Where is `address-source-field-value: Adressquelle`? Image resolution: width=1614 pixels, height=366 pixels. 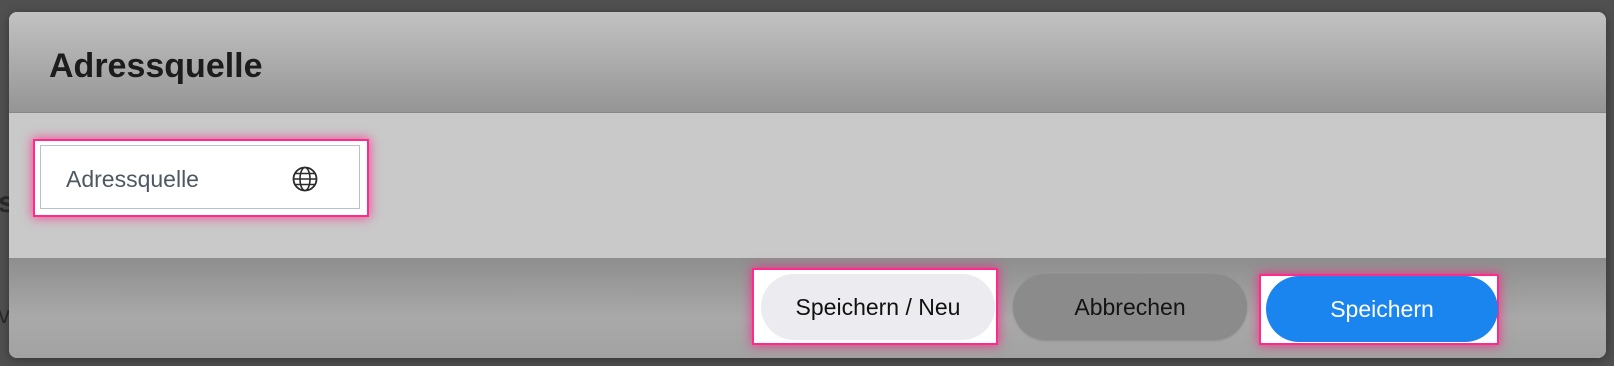
address-source-field-value: Adressquelle is located at coordinates (132, 179).